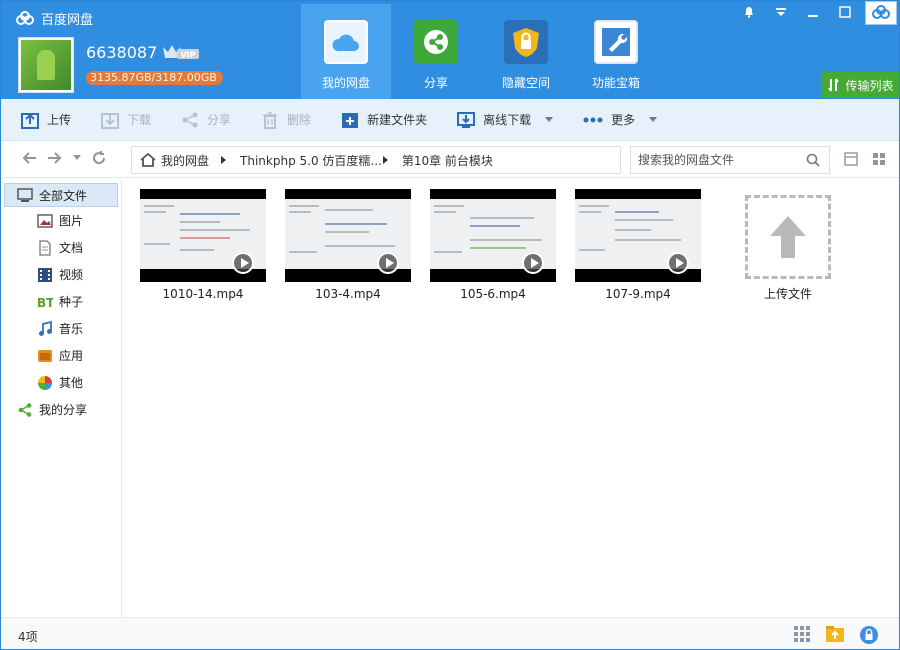  Describe the element at coordinates (55, 158) in the screenshot. I see `forward-arrow-icon` at that location.